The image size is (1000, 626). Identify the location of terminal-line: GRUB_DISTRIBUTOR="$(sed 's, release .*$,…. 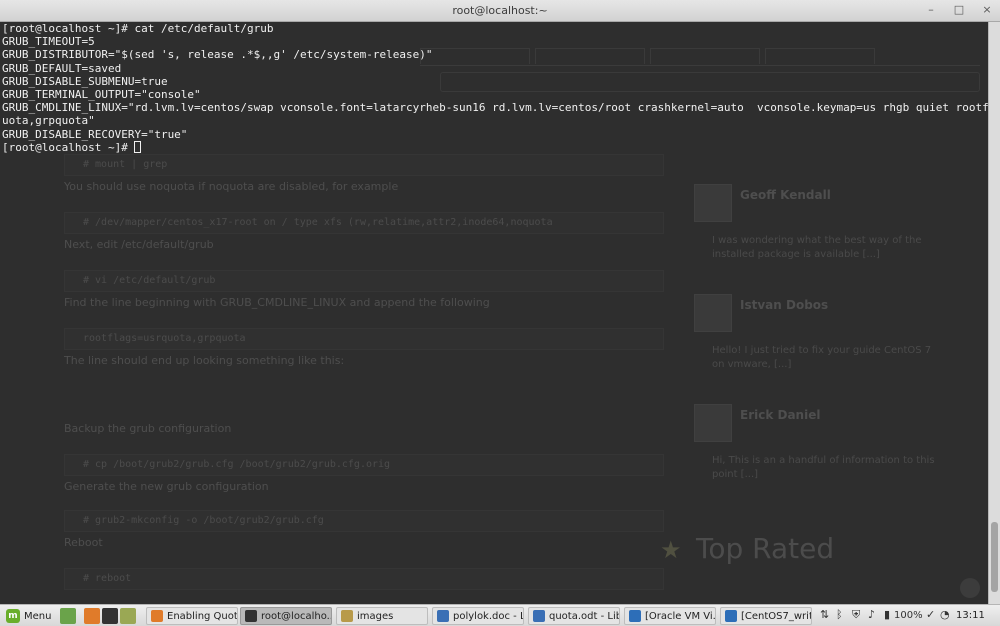
(217, 55).